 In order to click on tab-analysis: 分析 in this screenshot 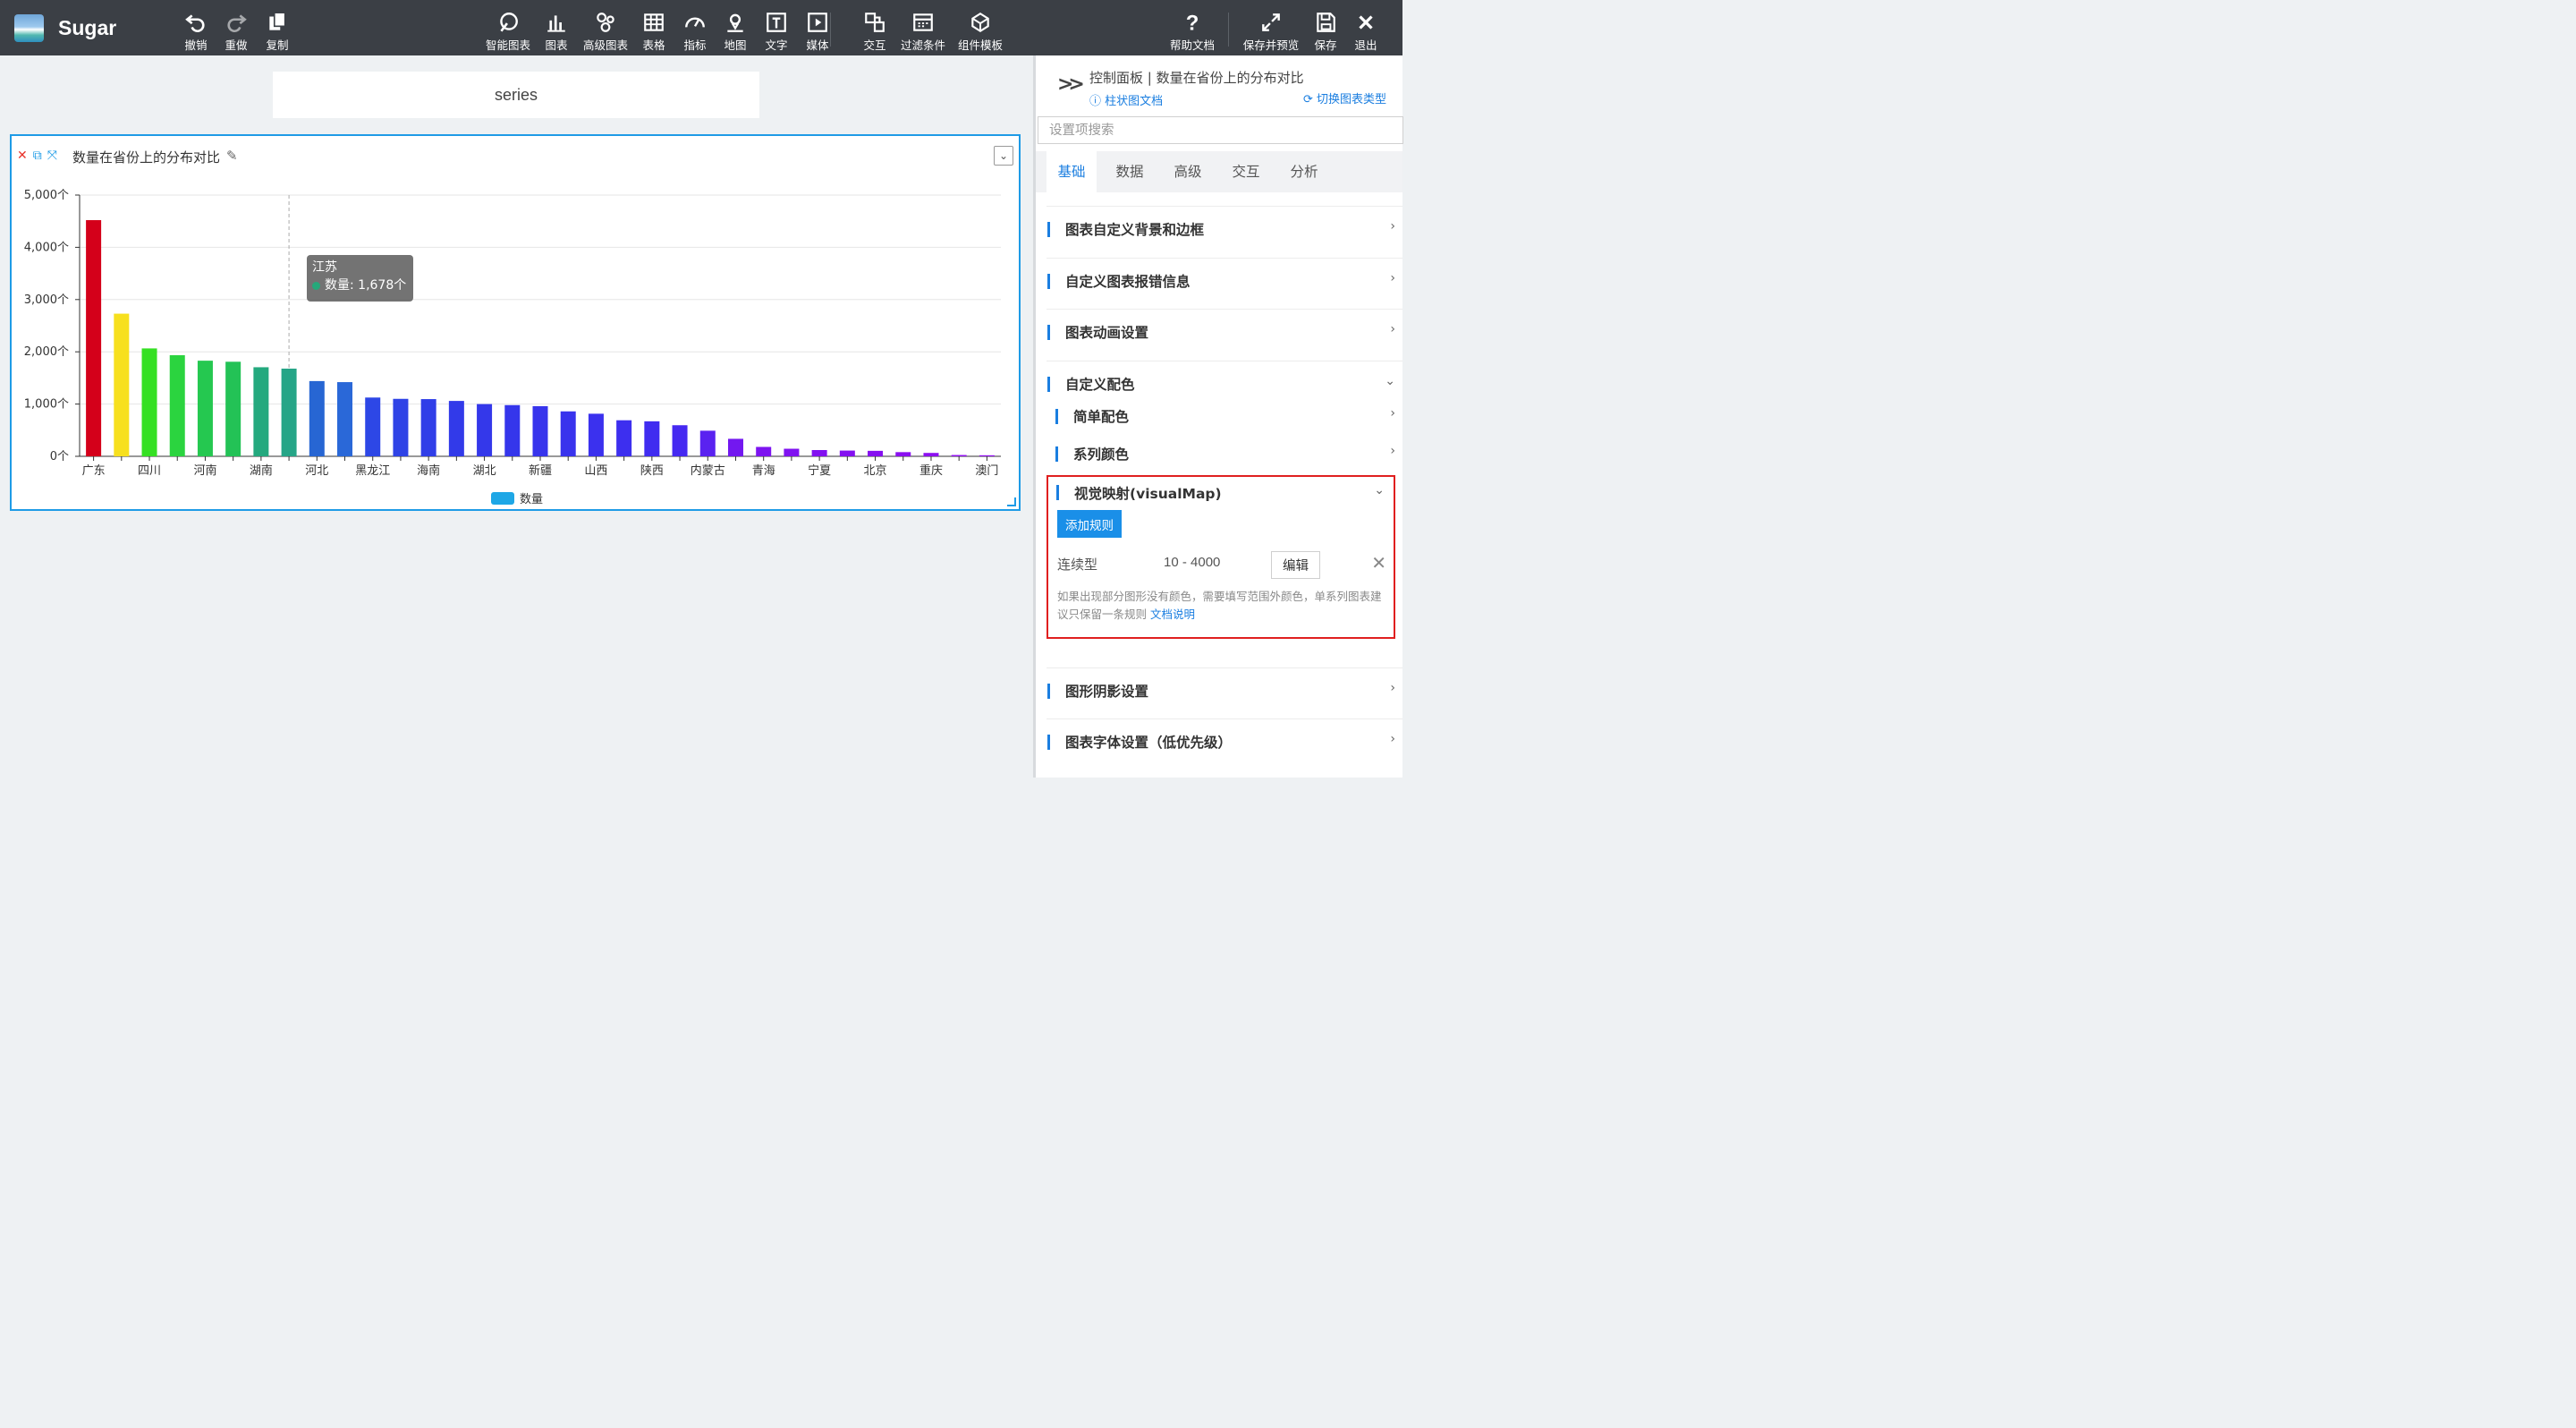, I will do `click(1304, 171)`.